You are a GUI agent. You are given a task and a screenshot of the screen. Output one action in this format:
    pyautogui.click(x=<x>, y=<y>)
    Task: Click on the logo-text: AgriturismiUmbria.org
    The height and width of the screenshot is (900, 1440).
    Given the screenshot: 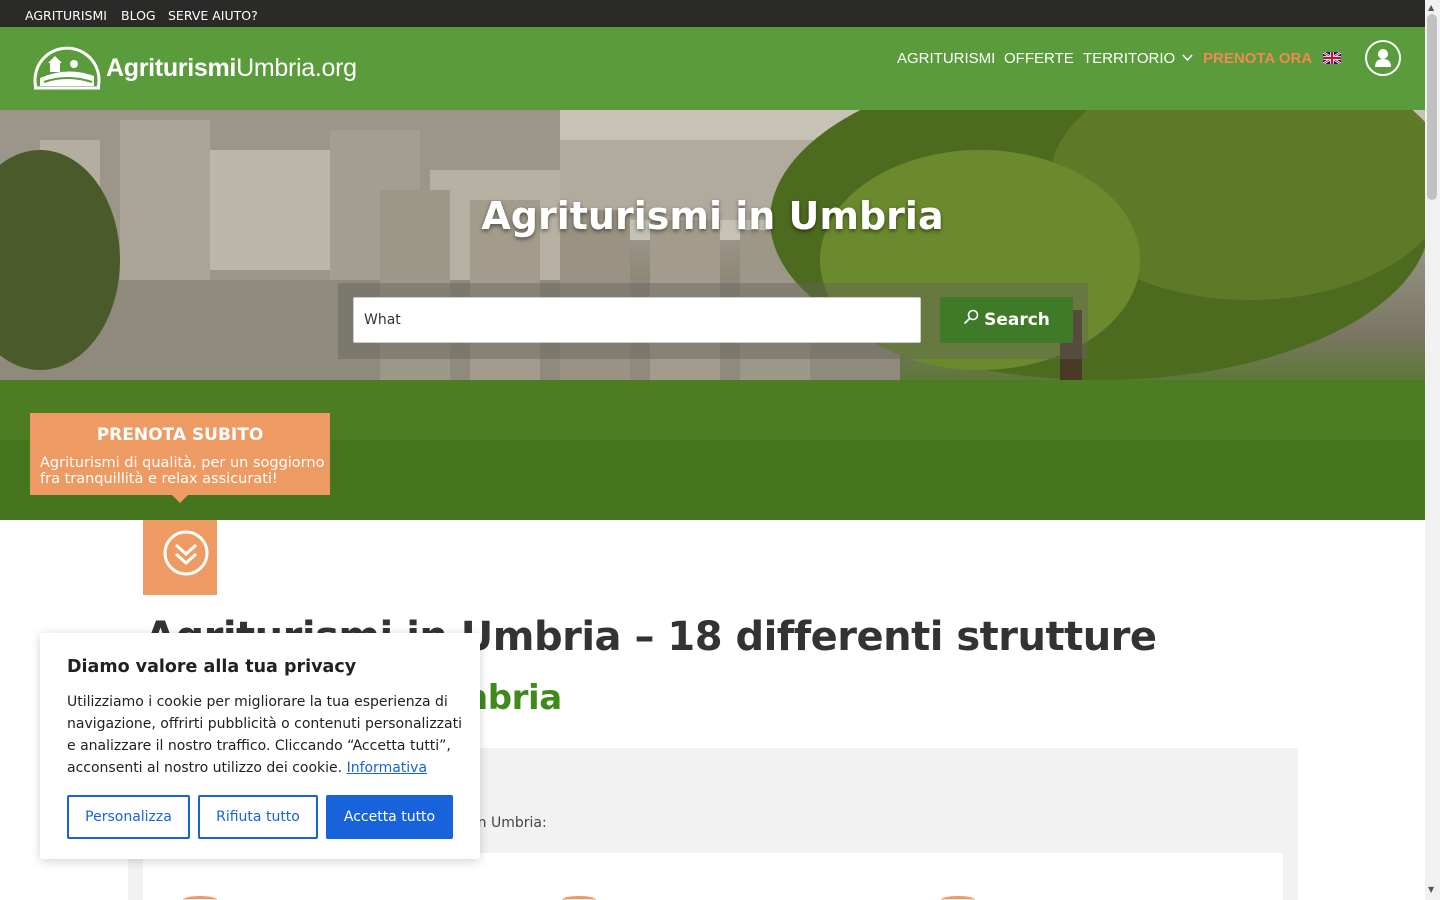 What is the action you would take?
    pyautogui.click(x=231, y=68)
    